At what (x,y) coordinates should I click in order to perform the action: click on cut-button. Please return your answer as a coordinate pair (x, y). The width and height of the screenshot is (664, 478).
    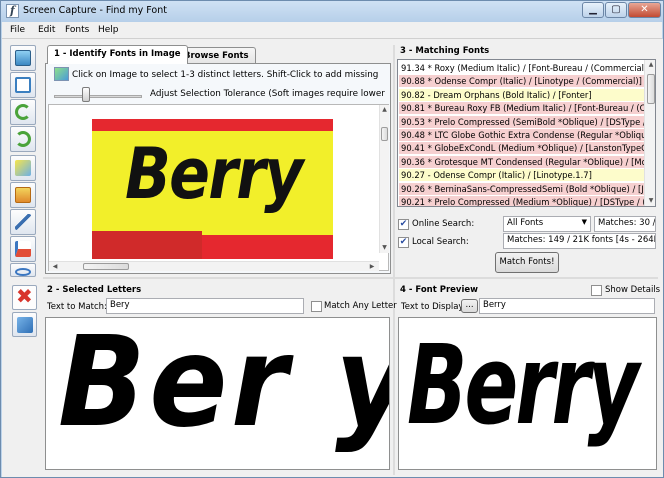
    Looking at the image, I should click on (23, 222).